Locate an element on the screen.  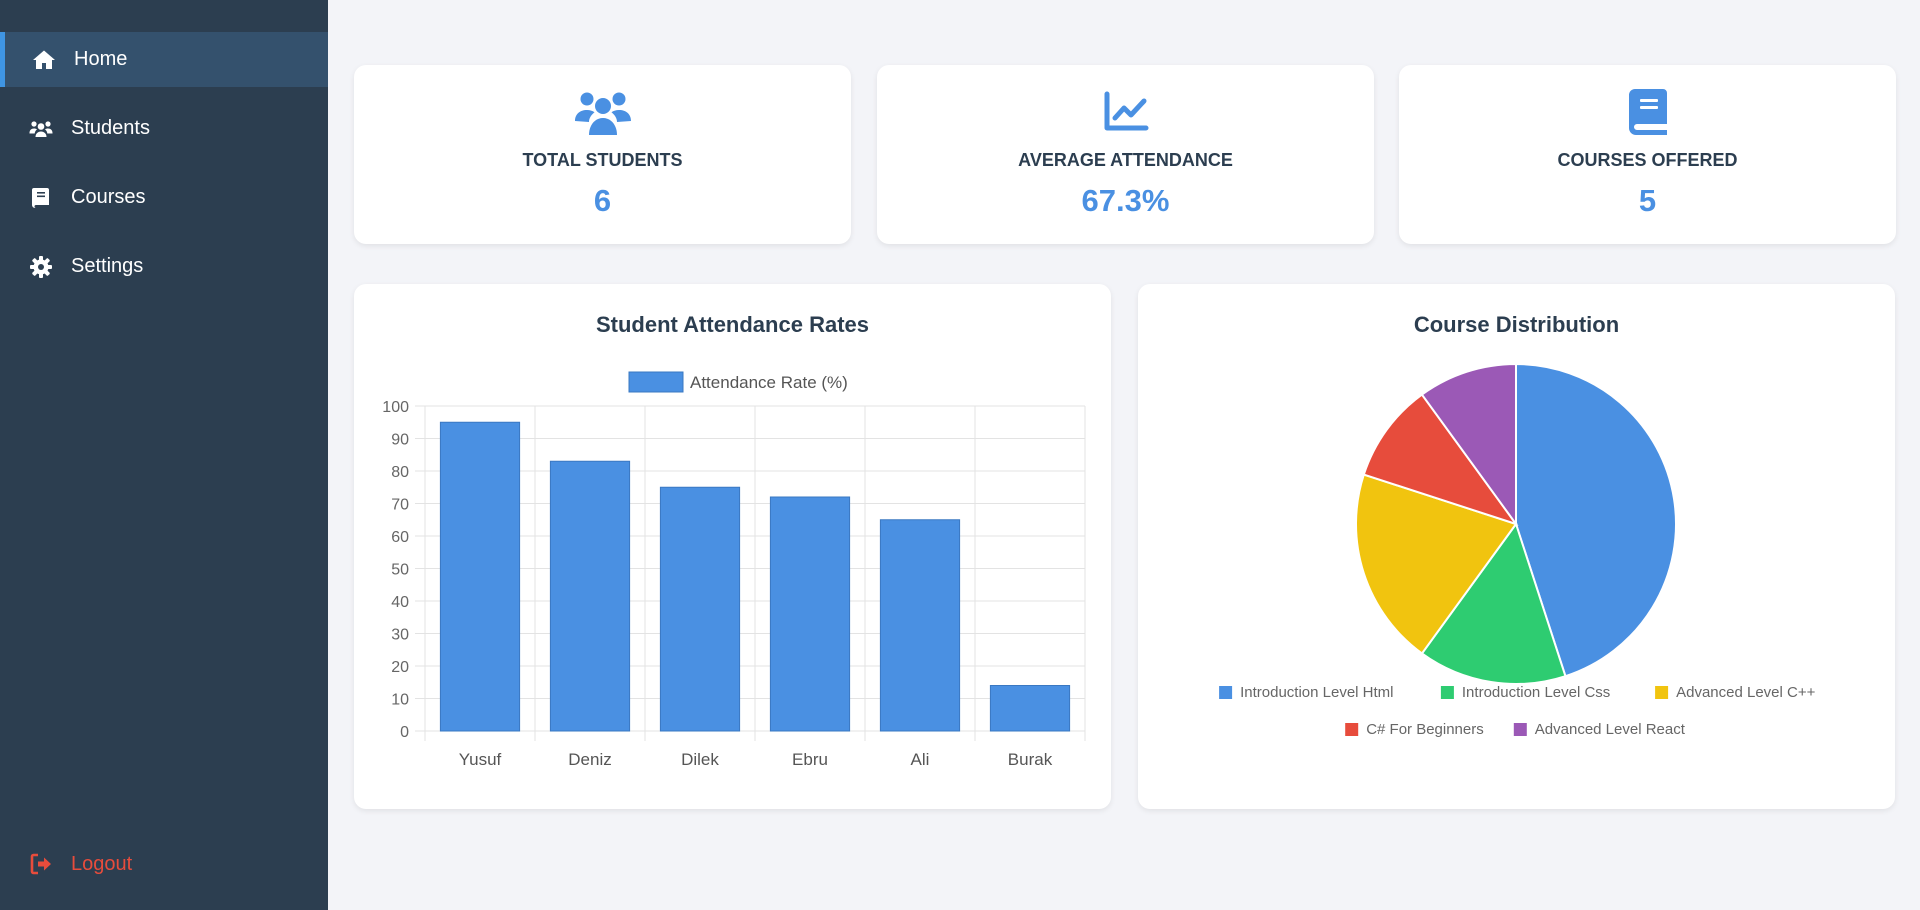
y-tick-label: 0 is located at coordinates (404, 732).